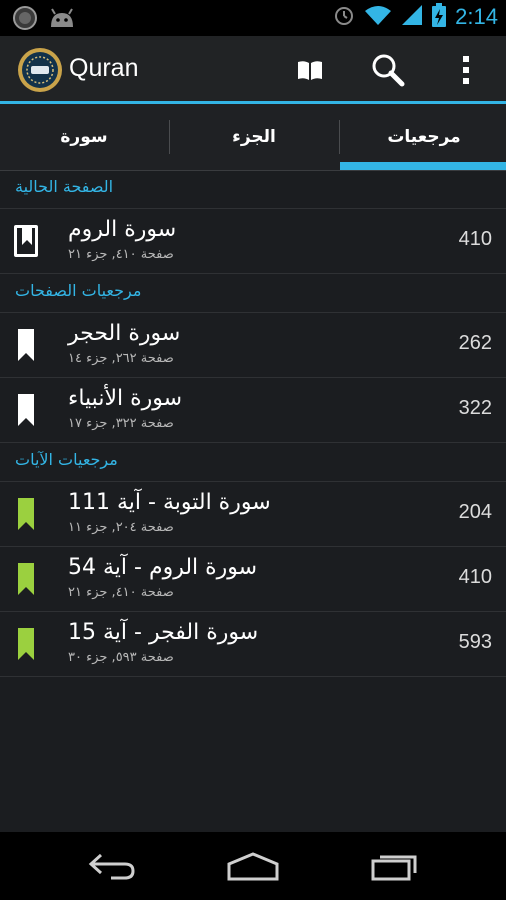  I want to click on list-item: سورة الأنبياء صفحة ٣٢٢, جزء ١٧ 322, so click(253, 410).